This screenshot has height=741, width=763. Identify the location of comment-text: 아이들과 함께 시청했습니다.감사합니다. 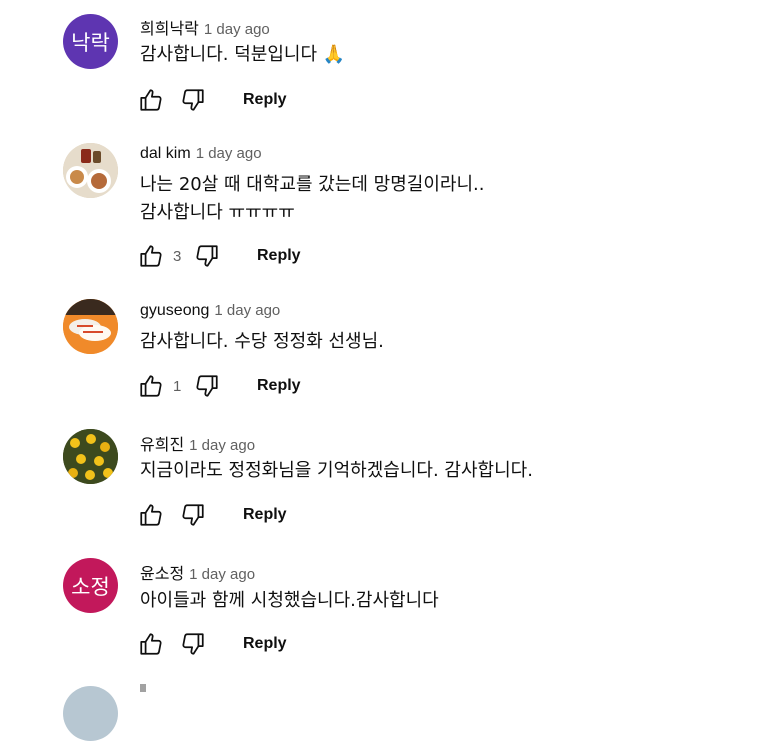
(289, 601).